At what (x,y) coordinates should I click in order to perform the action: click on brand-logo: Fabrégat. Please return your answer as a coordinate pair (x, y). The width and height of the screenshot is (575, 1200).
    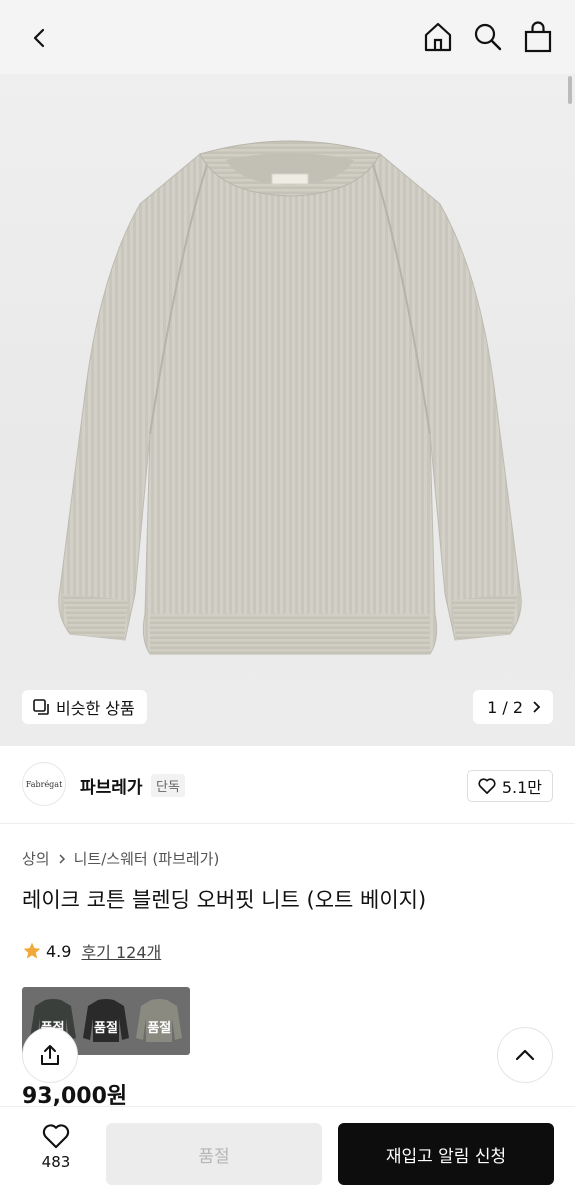
    Looking at the image, I should click on (44, 784).